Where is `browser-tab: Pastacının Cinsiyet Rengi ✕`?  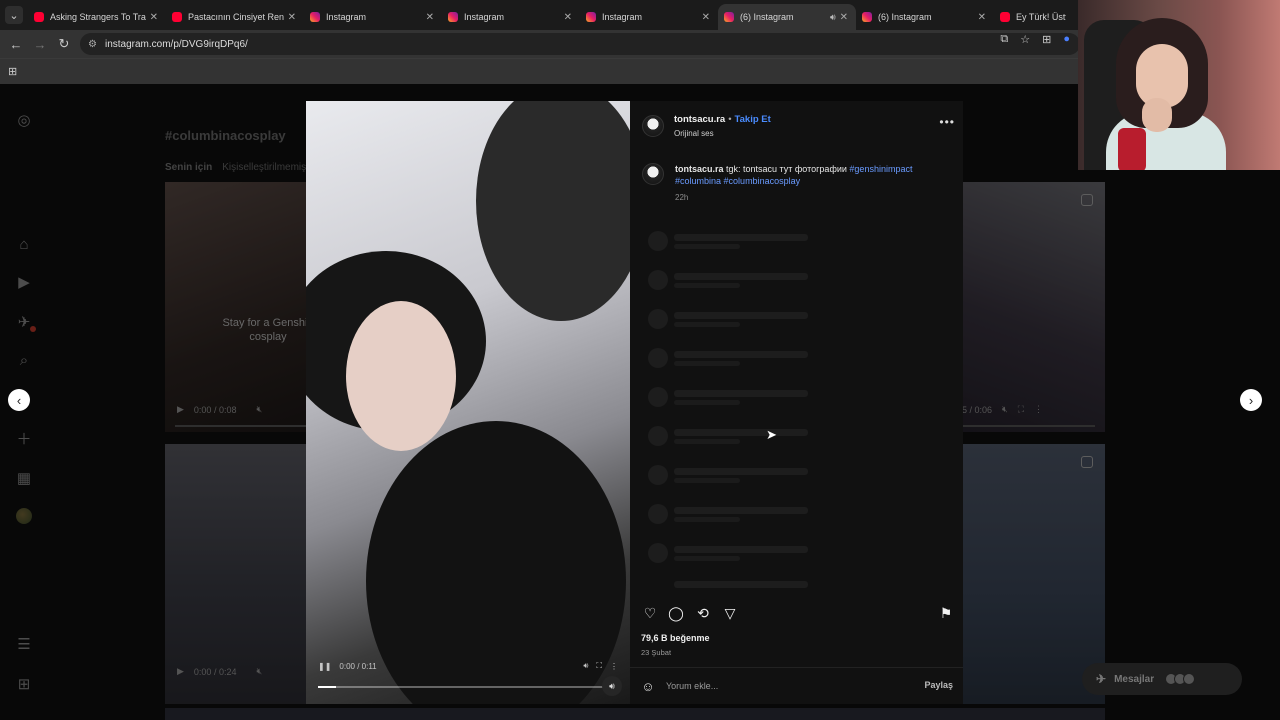 browser-tab: Pastacının Cinsiyet Rengi ✕ is located at coordinates (235, 17).